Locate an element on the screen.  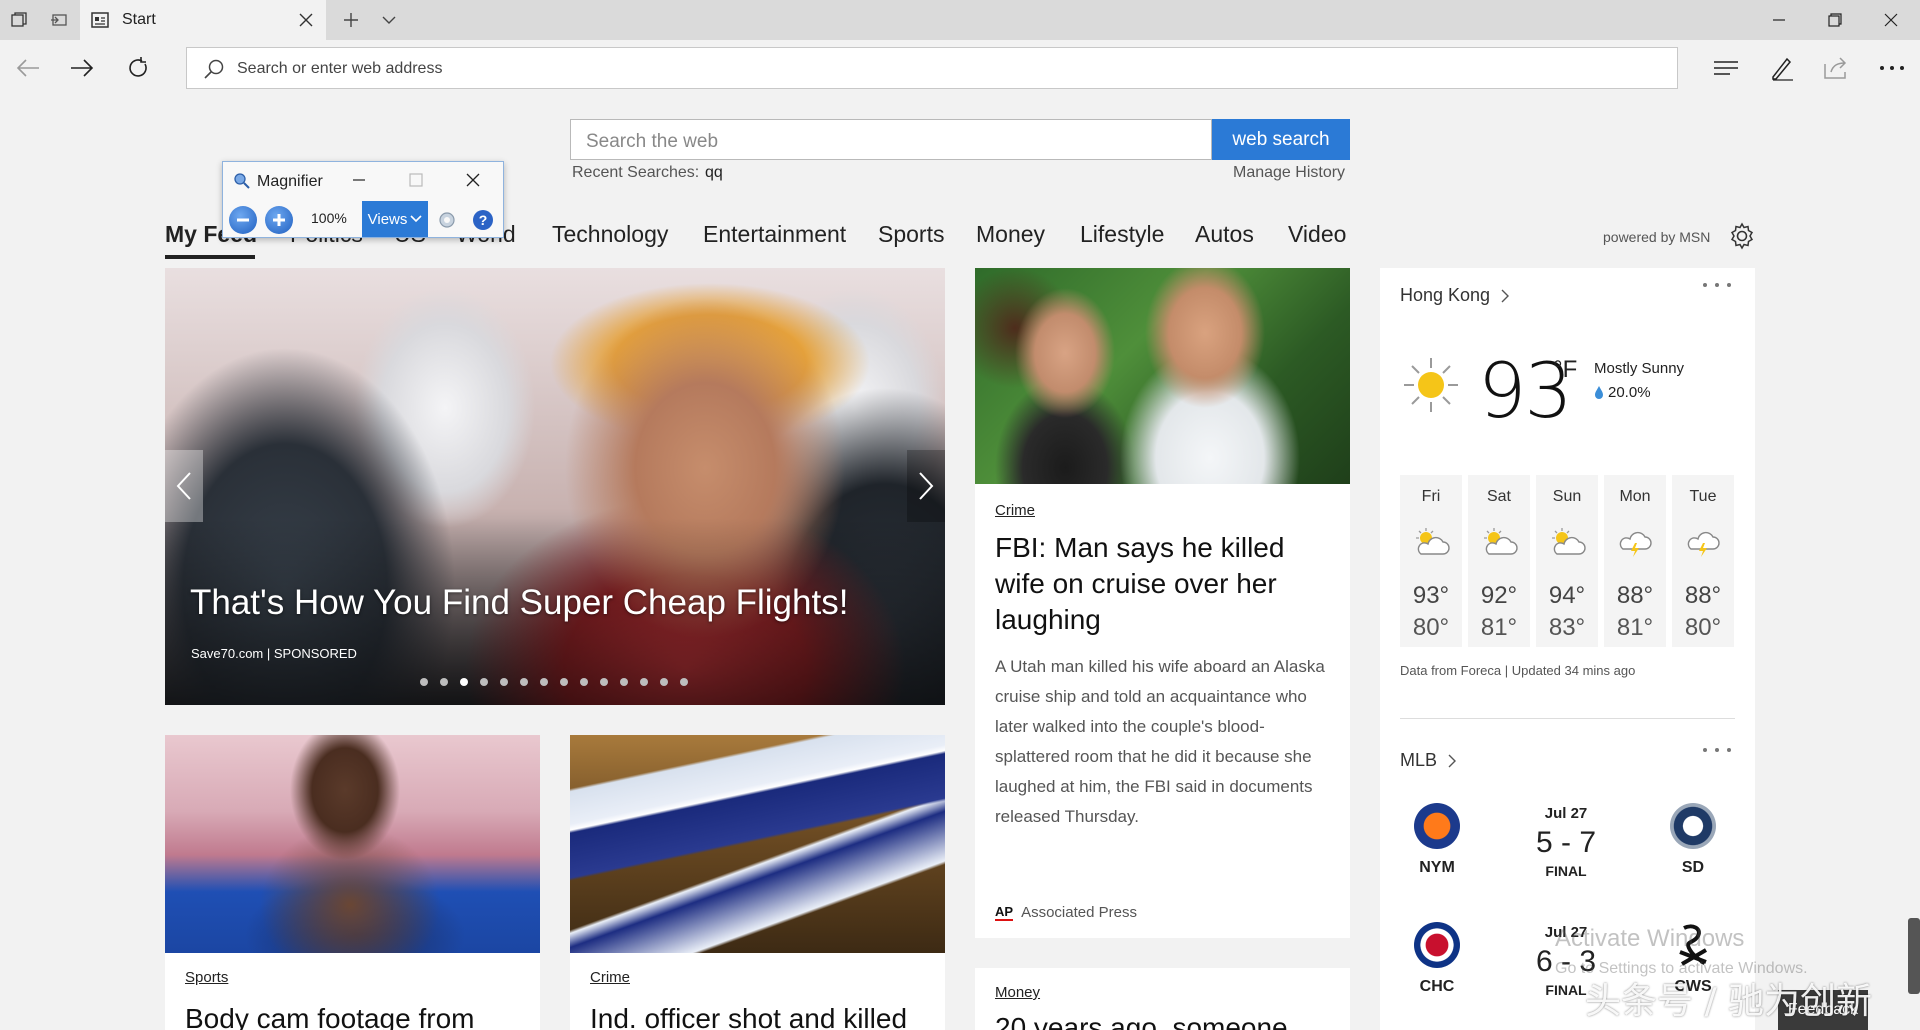
article-headline: Ind. officer shot and killed is located at coordinates (748, 1016).